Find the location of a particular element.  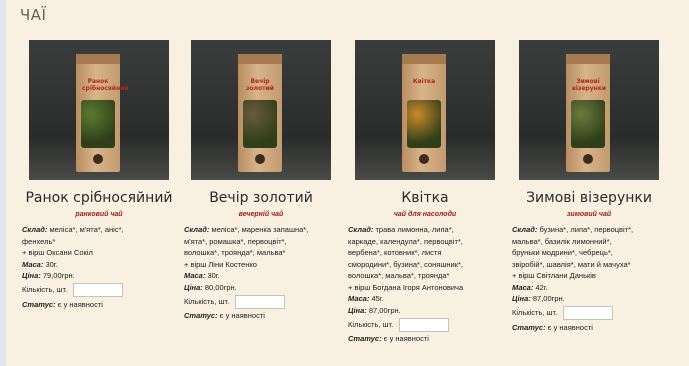

composition-line: мальва*, базилік лимонний*, is located at coordinates (562, 241).